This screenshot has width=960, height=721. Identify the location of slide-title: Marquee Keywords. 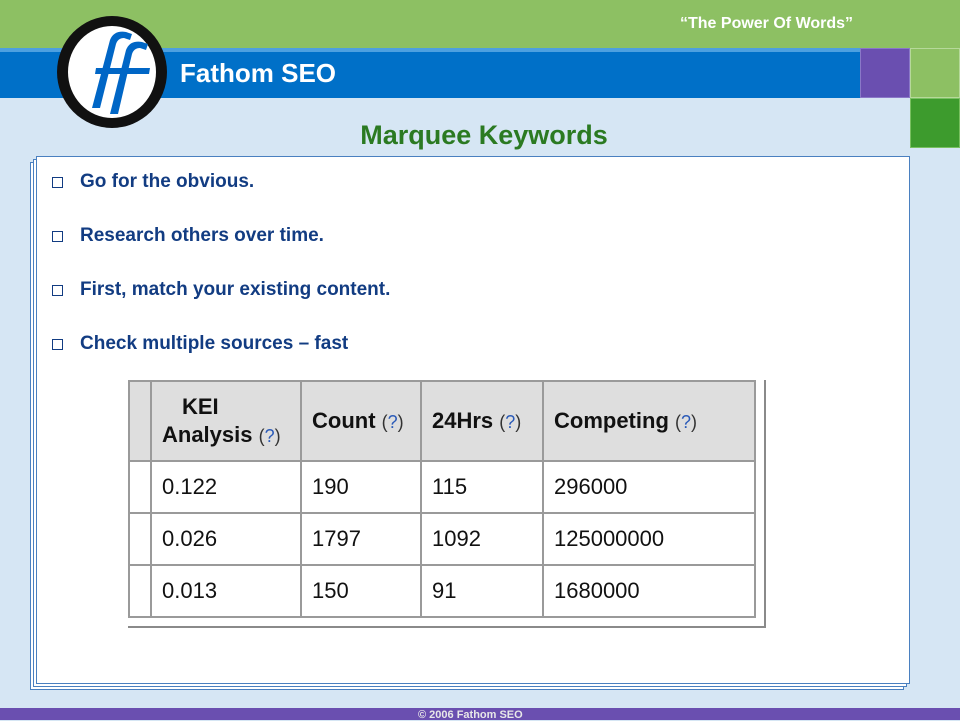
(484, 135).